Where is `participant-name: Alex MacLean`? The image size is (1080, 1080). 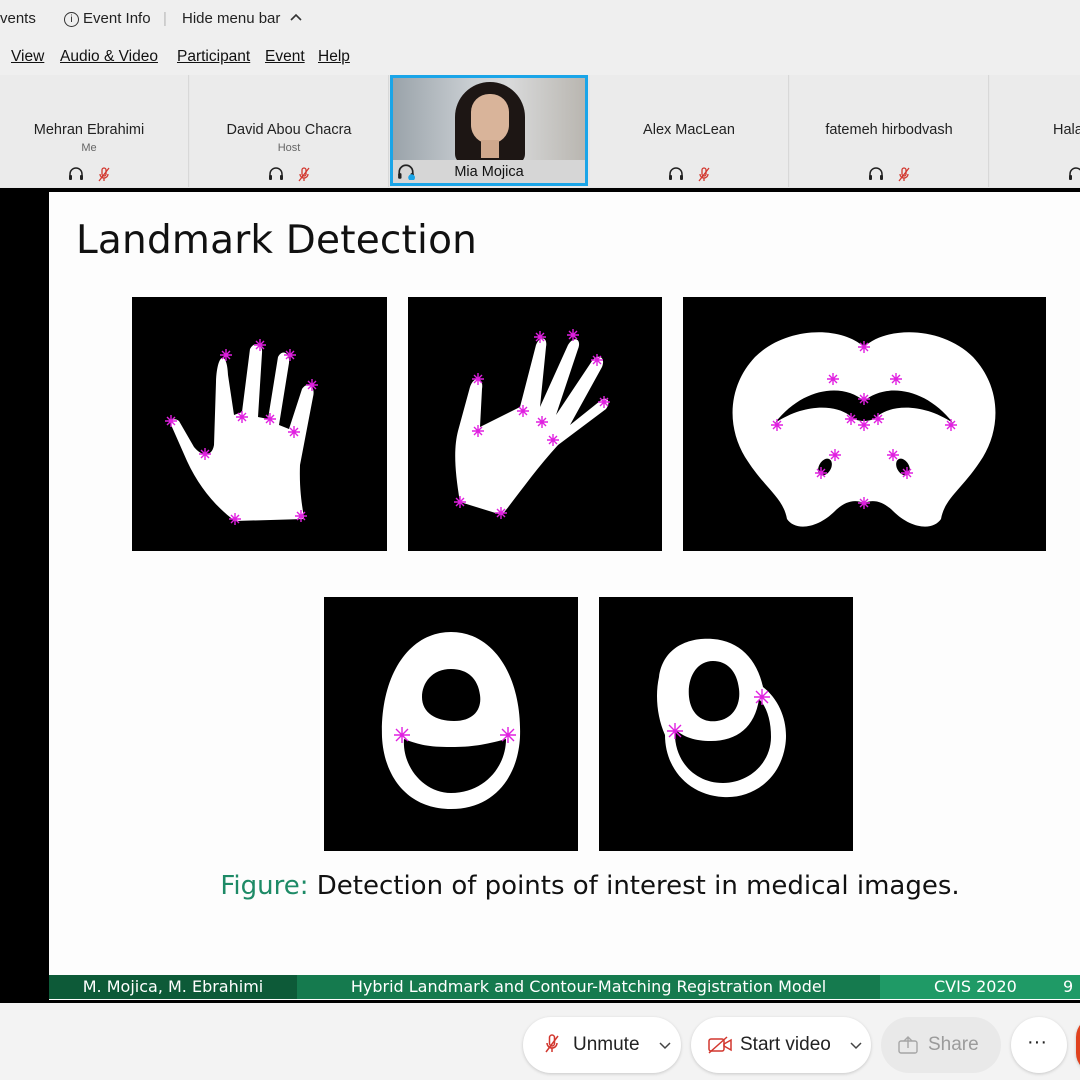
participant-name: Alex MacLean is located at coordinates (689, 130).